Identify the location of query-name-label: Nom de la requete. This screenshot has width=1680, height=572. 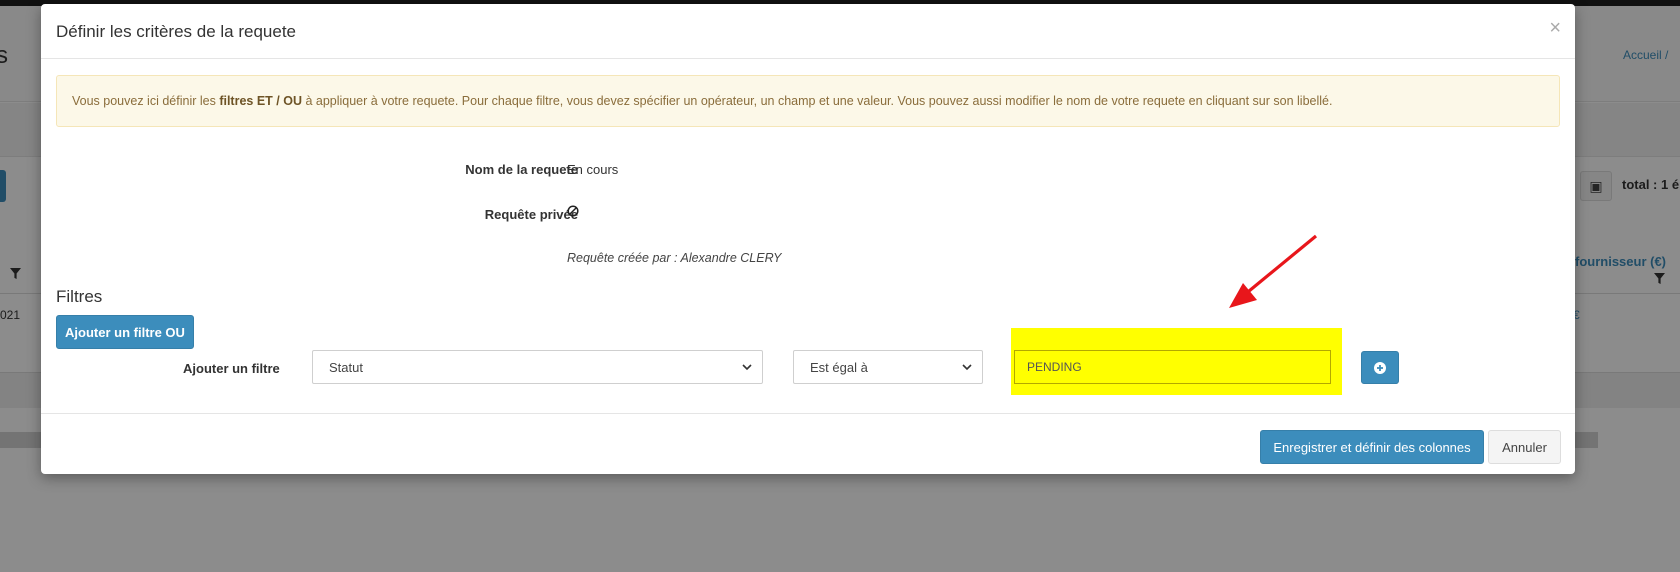
(521, 169).